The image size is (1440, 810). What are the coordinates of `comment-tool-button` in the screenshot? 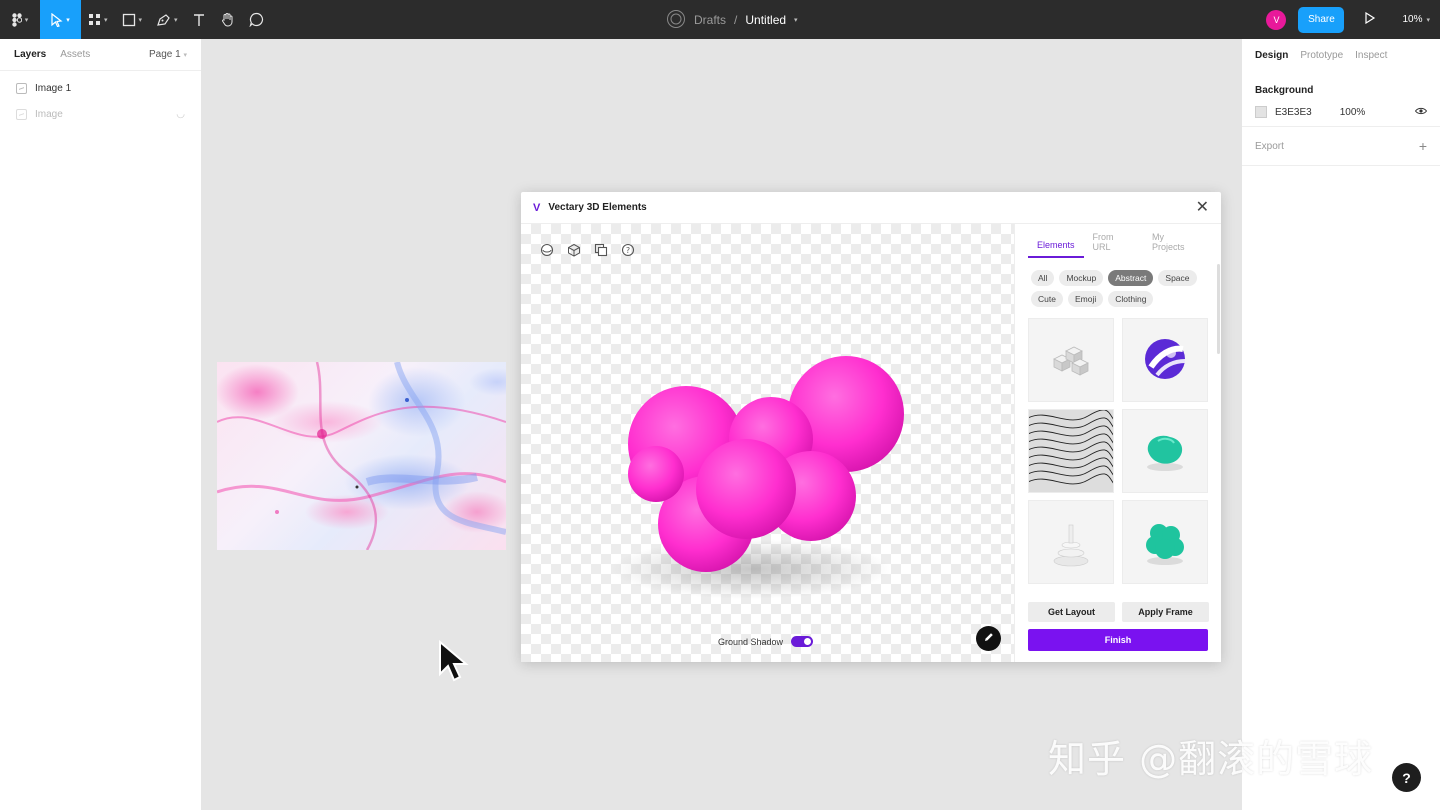 It's located at (256, 19).